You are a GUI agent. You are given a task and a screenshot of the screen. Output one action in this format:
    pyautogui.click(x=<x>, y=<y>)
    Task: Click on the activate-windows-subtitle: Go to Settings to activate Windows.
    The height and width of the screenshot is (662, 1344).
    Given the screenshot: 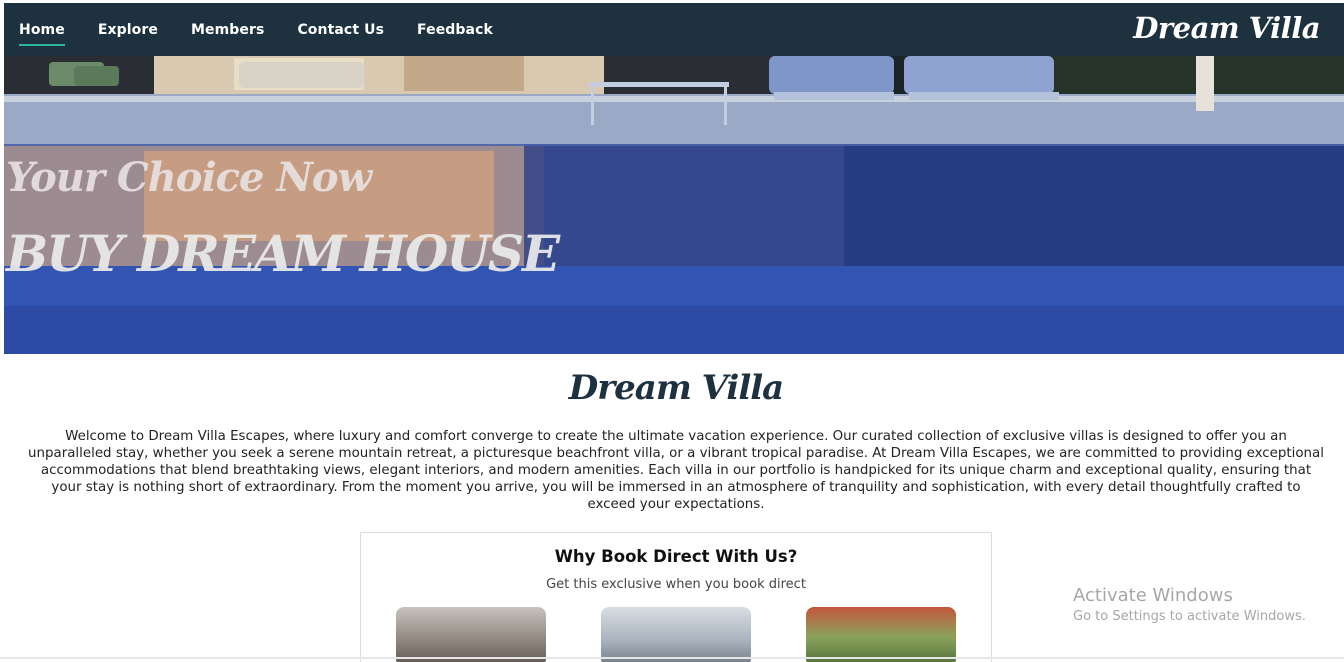 What is the action you would take?
    pyautogui.click(x=1189, y=616)
    